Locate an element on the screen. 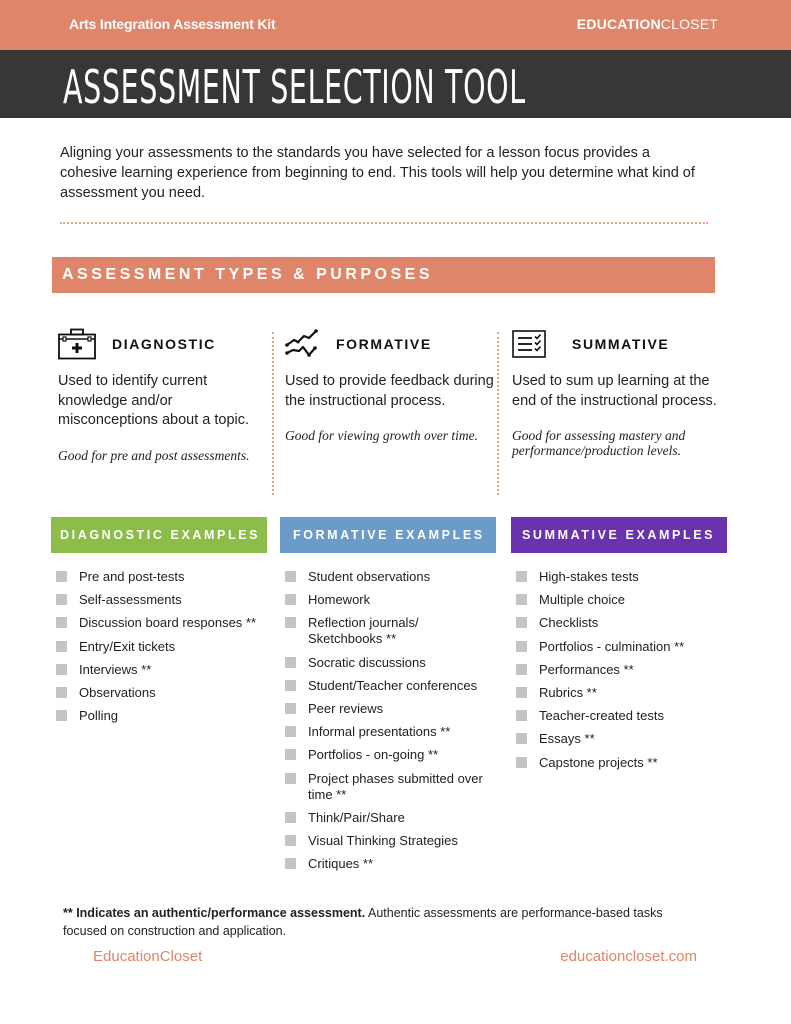 This screenshot has width=791, height=1024. list-item: Essays ** is located at coordinates (619, 739).